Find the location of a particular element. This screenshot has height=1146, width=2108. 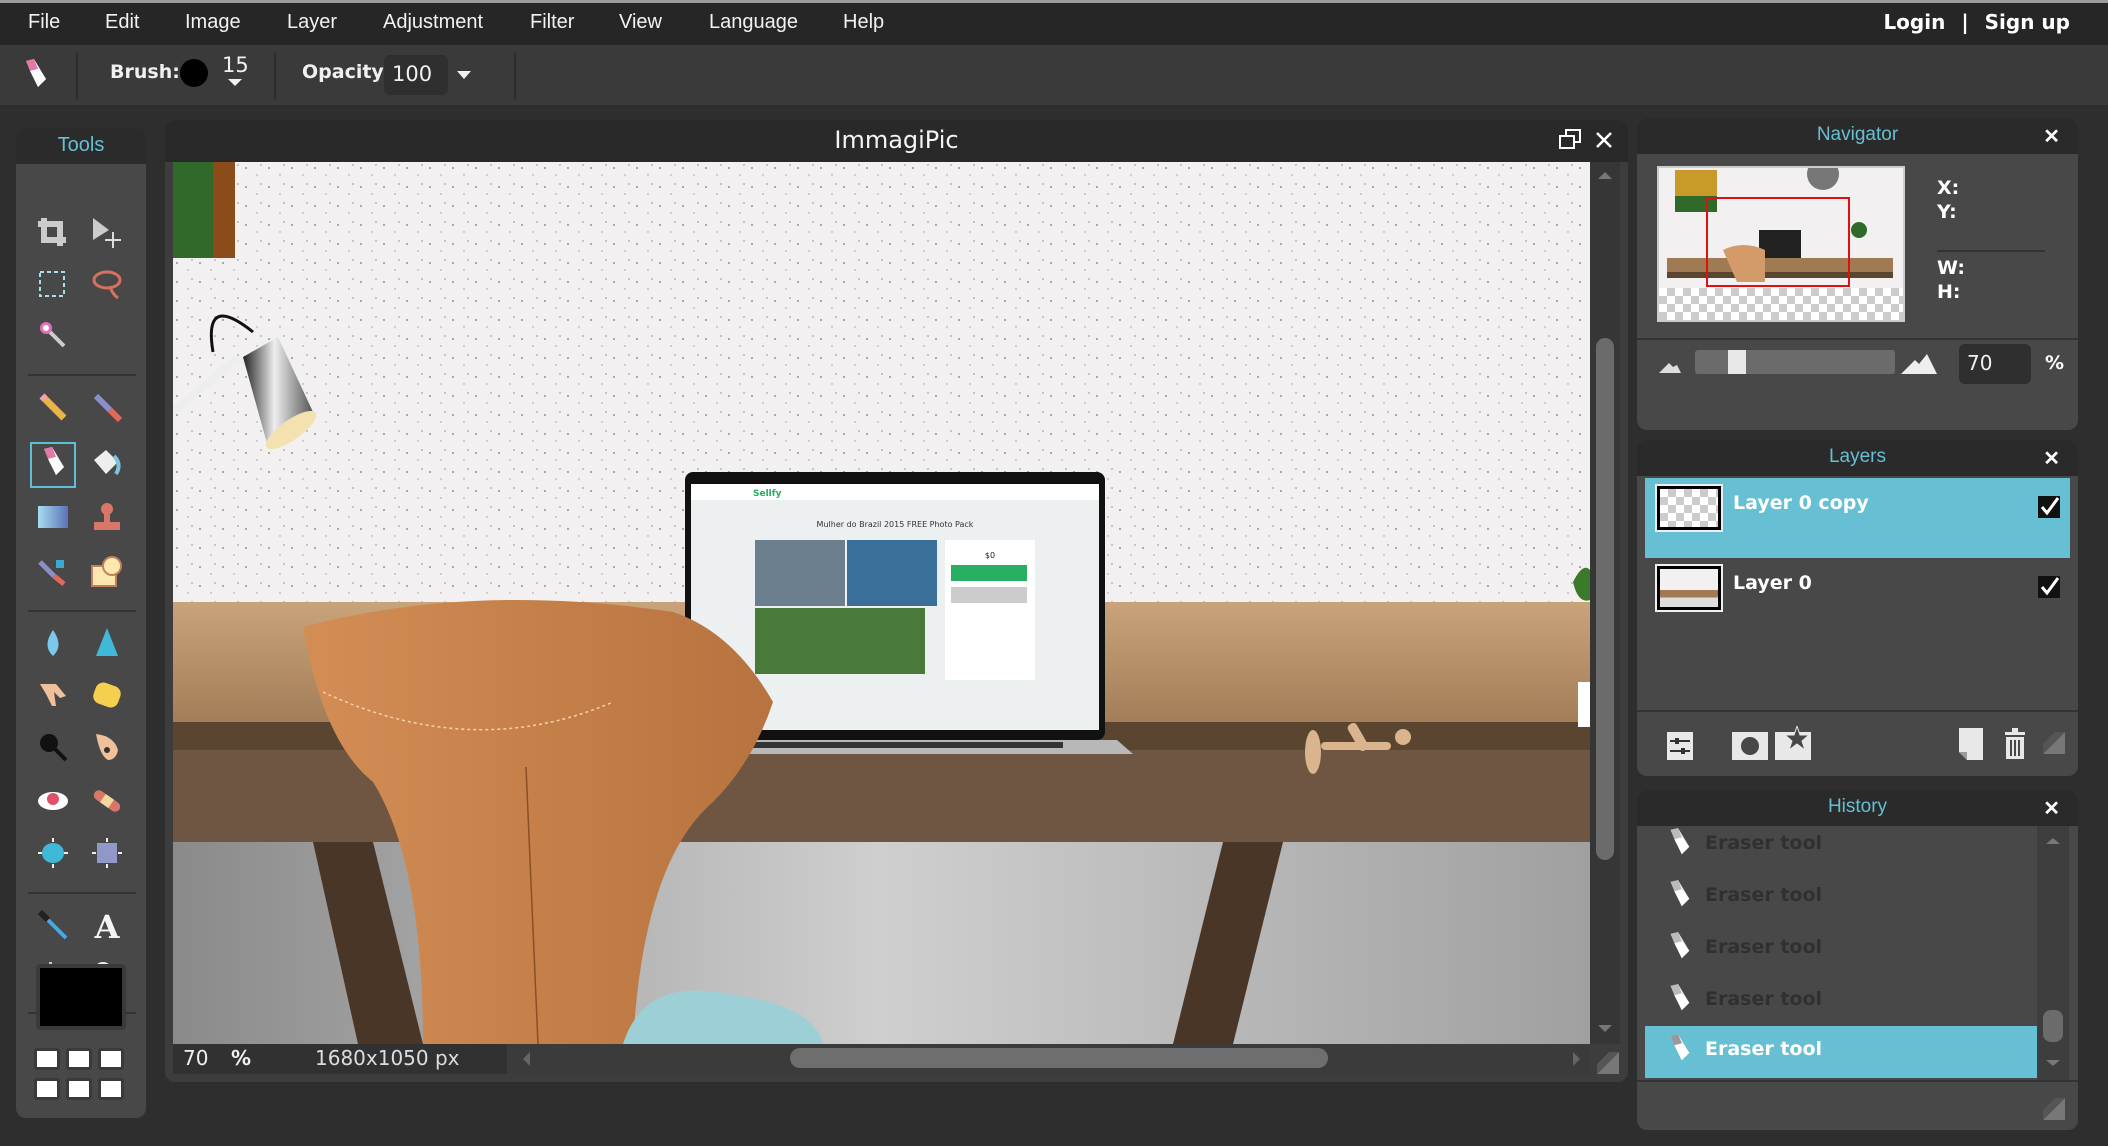

bloat-tool is located at coordinates (53, 855).